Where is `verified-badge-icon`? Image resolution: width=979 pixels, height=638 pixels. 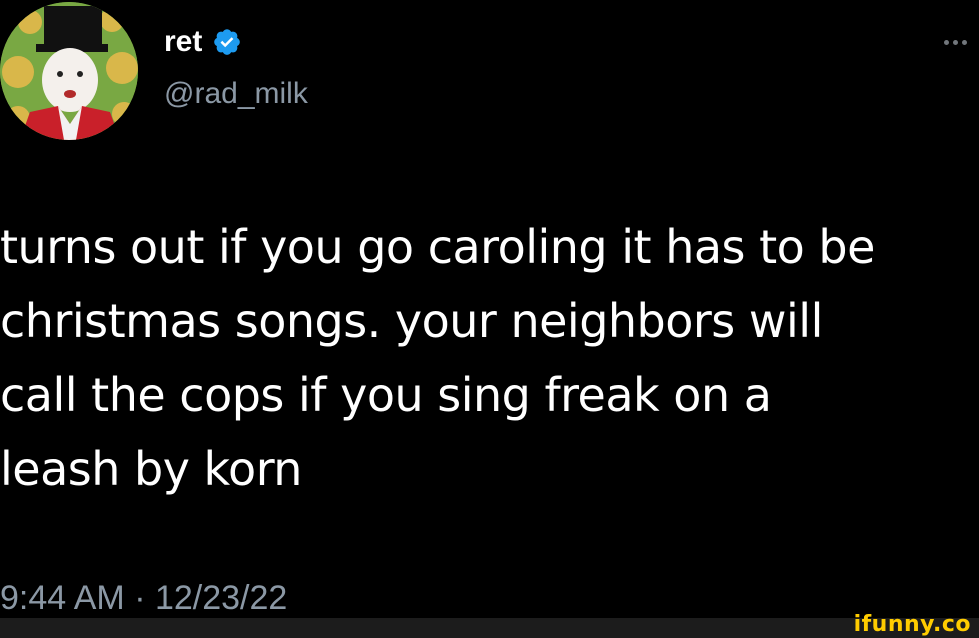 verified-badge-icon is located at coordinates (227, 42).